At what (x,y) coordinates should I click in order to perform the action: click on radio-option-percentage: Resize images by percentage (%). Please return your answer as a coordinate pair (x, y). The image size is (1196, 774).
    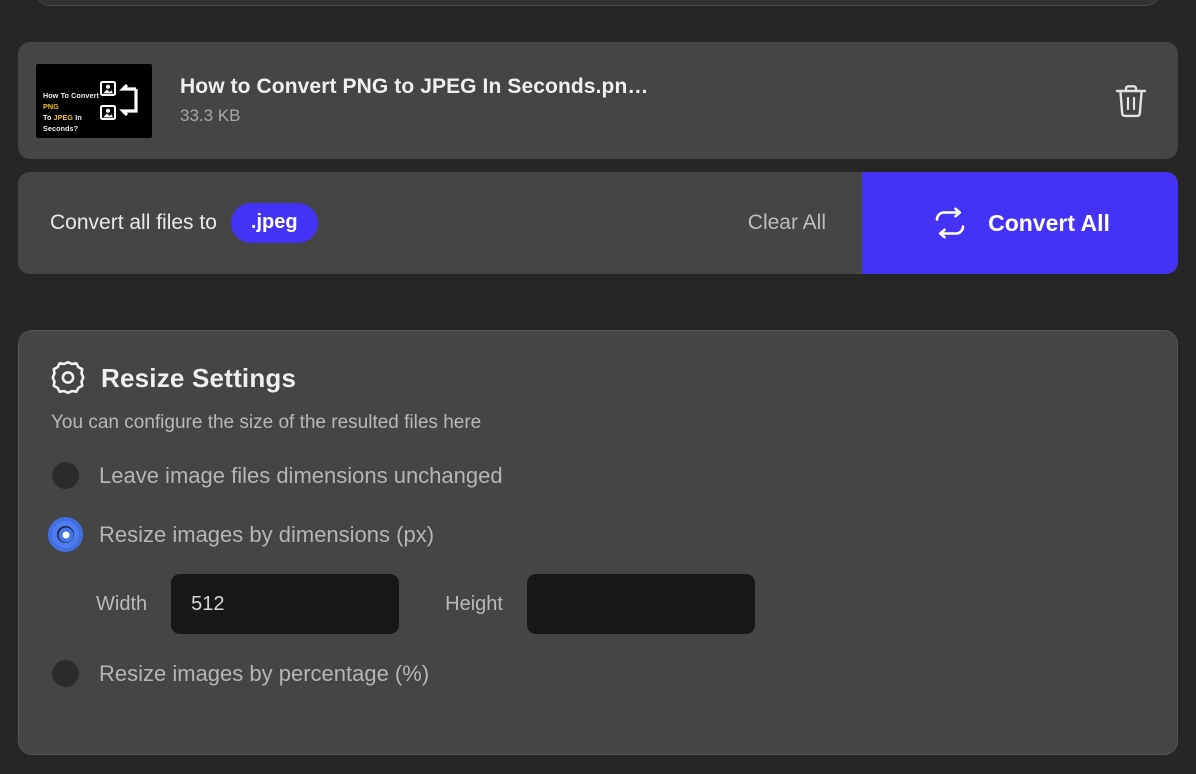
    Looking at the image, I should click on (598, 673).